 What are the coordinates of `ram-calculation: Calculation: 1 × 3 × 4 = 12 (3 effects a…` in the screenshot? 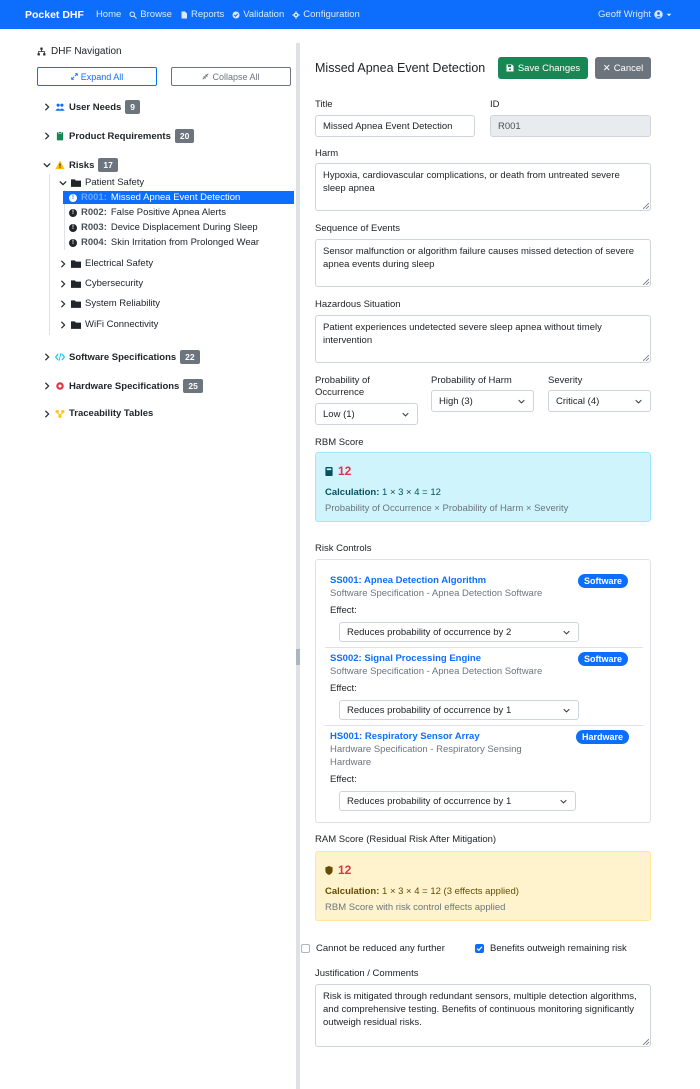 It's located at (422, 891).